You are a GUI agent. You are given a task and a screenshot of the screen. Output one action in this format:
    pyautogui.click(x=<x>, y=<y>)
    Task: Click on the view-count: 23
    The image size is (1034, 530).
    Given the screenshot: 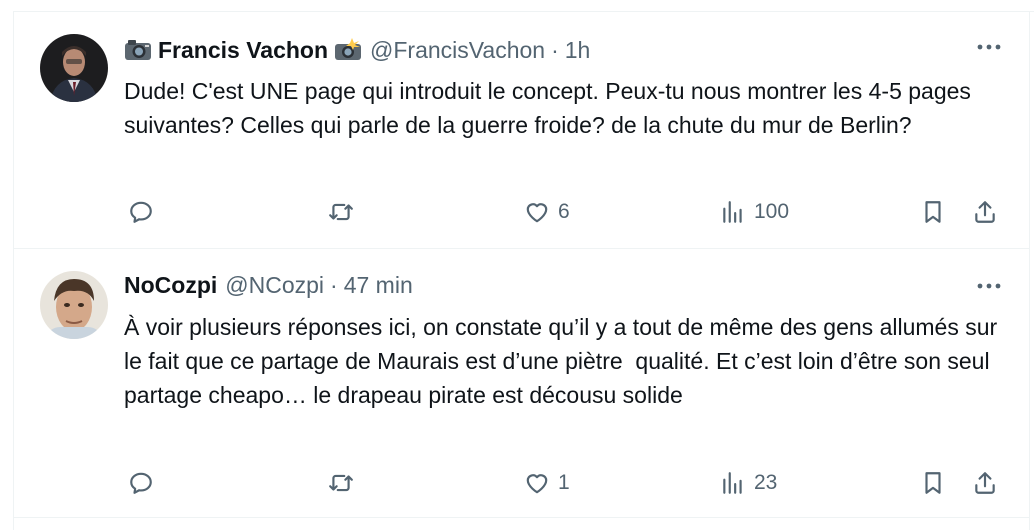 What is the action you would take?
    pyautogui.click(x=766, y=482)
    